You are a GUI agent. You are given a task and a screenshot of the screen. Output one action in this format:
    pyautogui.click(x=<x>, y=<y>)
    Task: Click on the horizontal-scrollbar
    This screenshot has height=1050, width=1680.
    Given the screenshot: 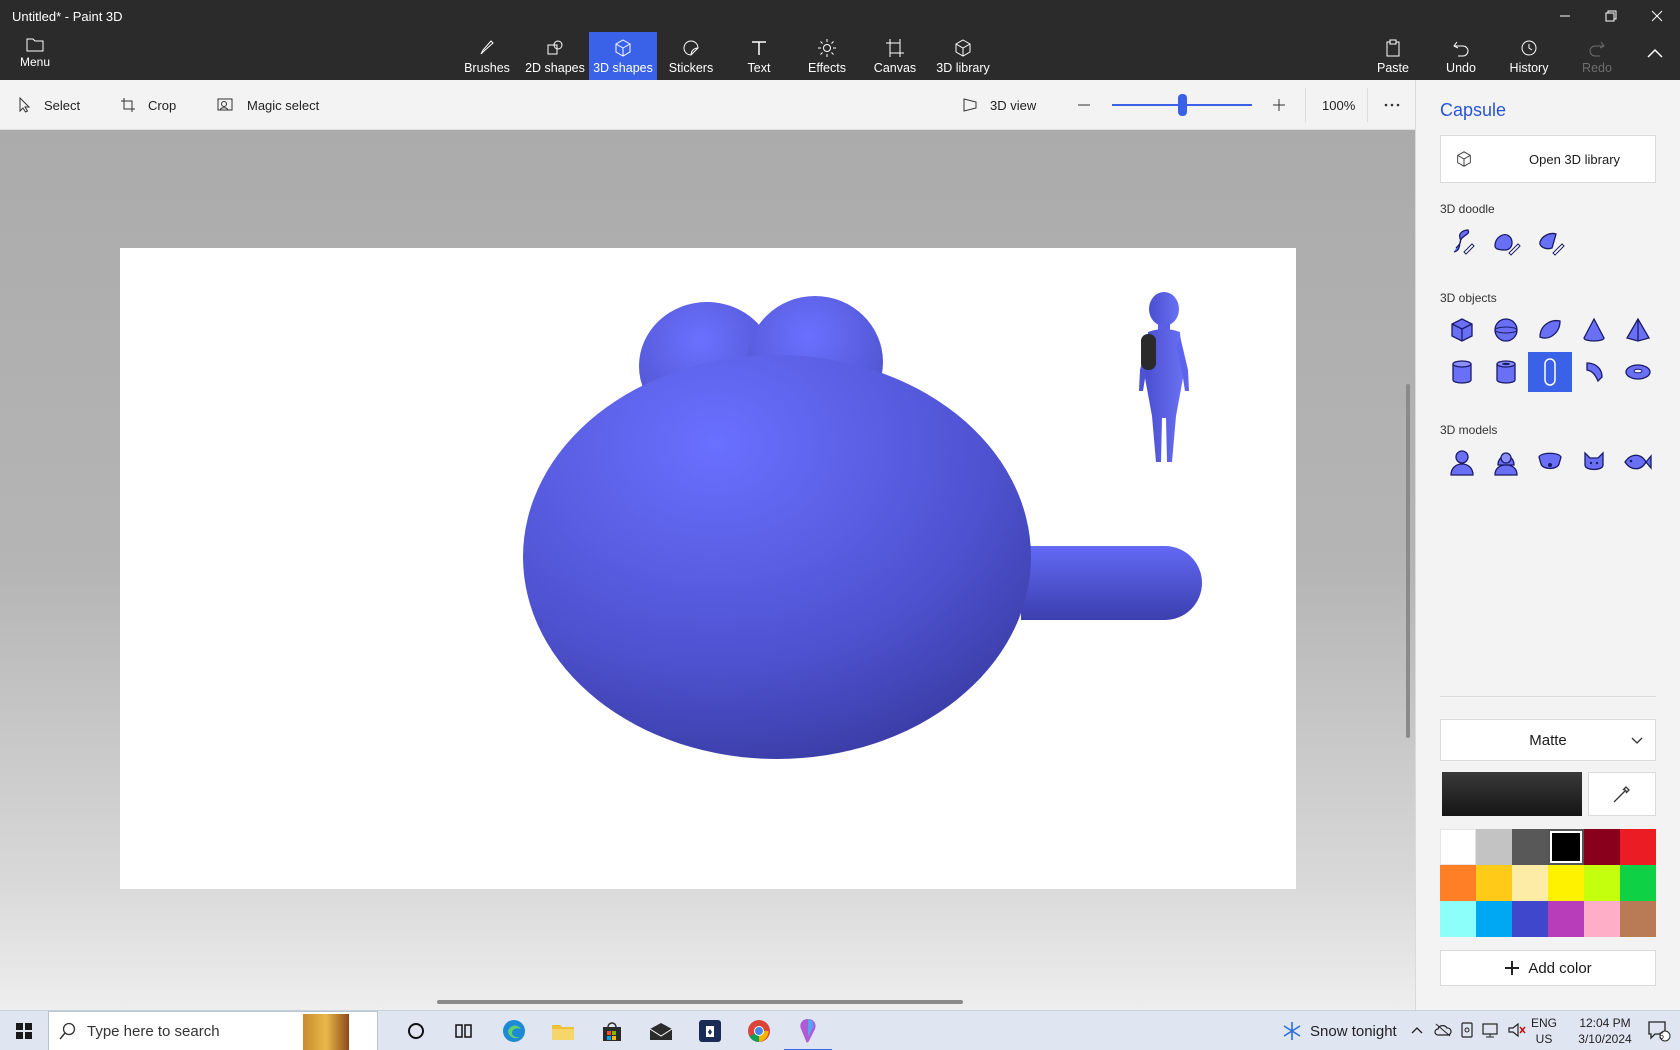 What is the action you would take?
    pyautogui.click(x=700, y=1002)
    